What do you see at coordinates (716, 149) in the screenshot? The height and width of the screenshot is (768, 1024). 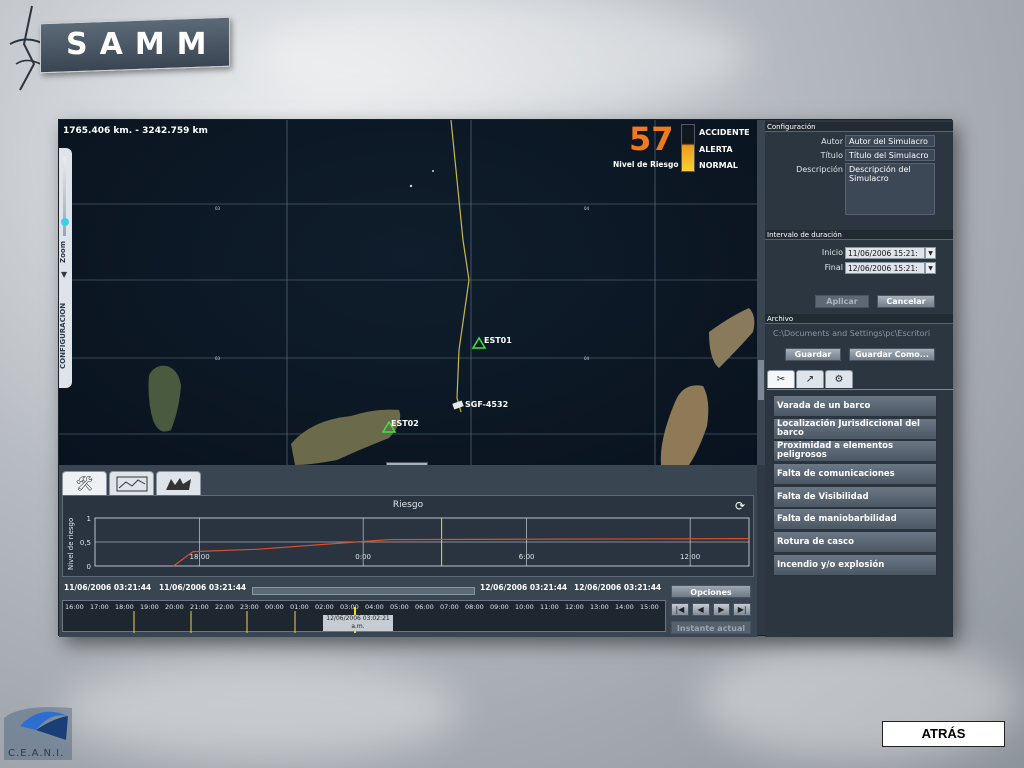 I see `risk-level-alert: ALERTA` at bounding box center [716, 149].